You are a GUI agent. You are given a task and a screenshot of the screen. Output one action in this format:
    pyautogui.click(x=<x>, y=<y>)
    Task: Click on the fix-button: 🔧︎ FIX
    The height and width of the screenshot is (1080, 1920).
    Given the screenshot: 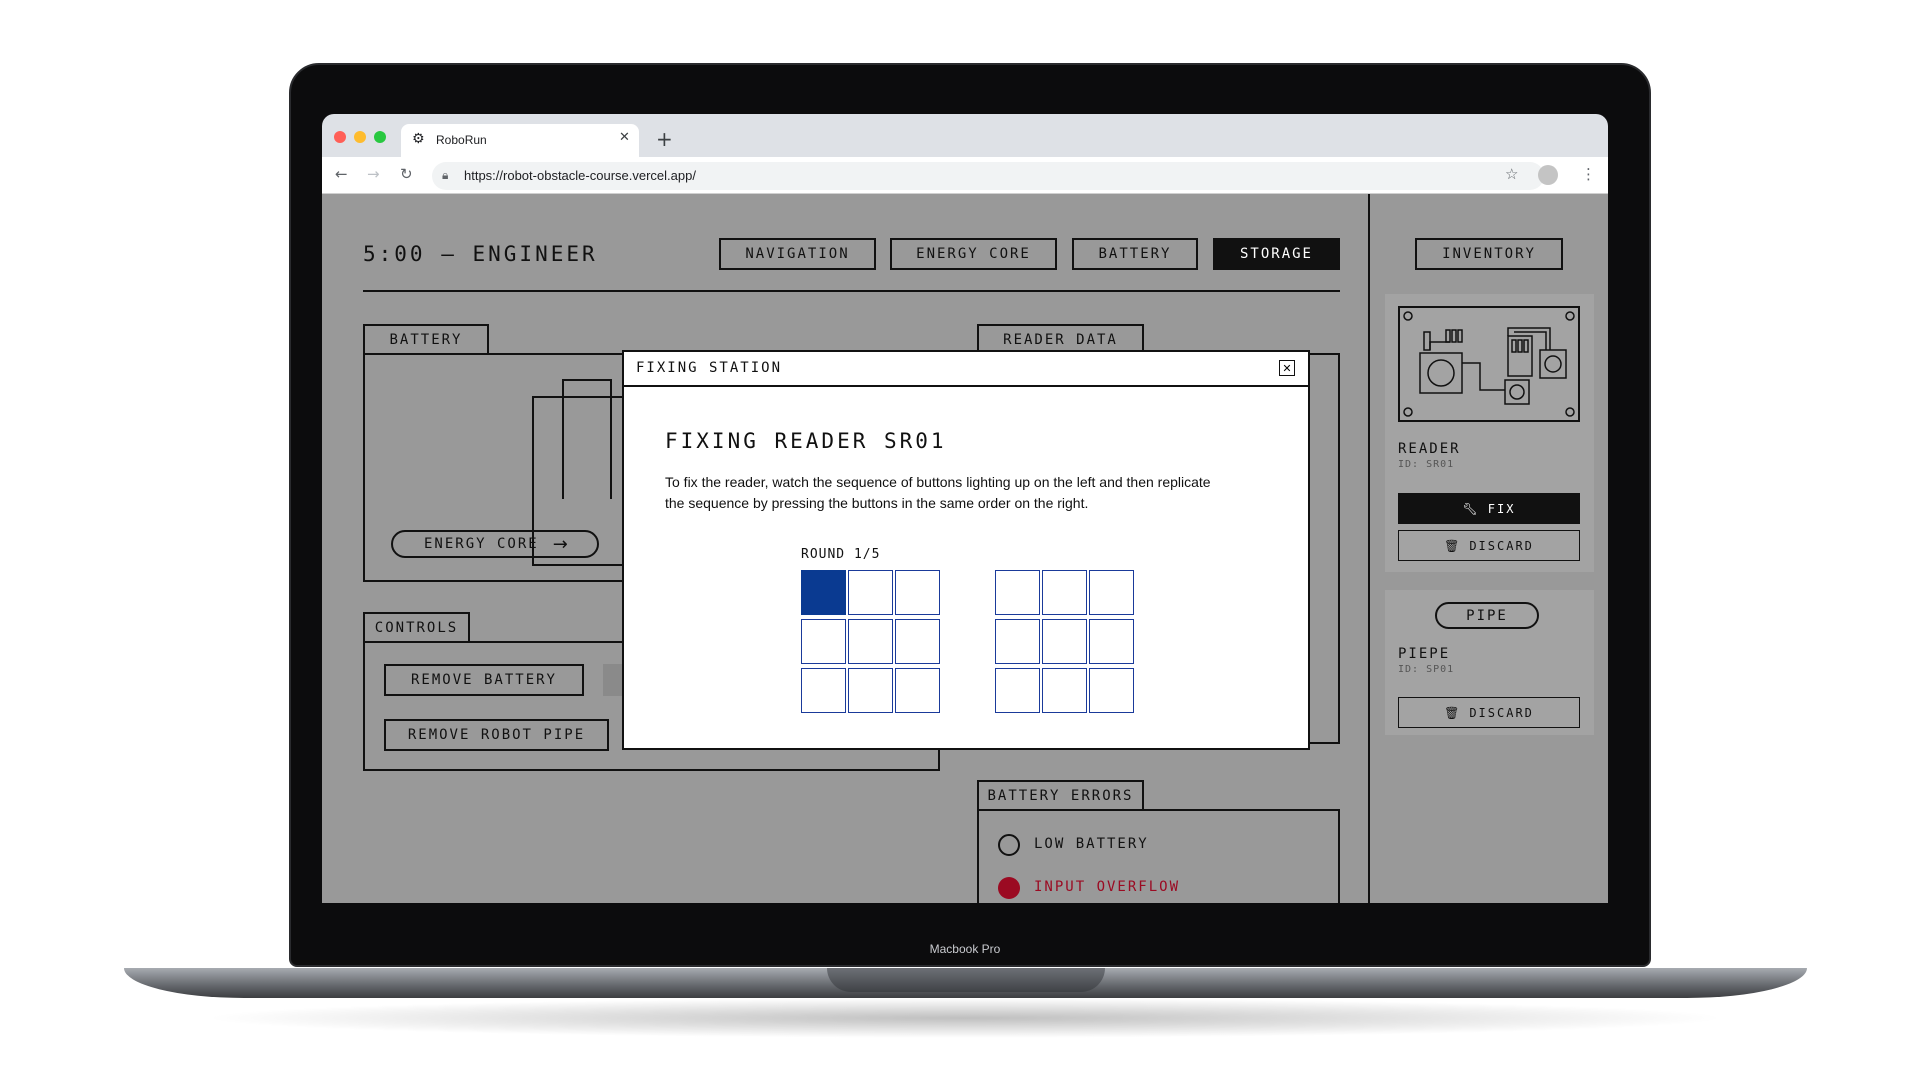 What is the action you would take?
    pyautogui.click(x=1489, y=508)
    